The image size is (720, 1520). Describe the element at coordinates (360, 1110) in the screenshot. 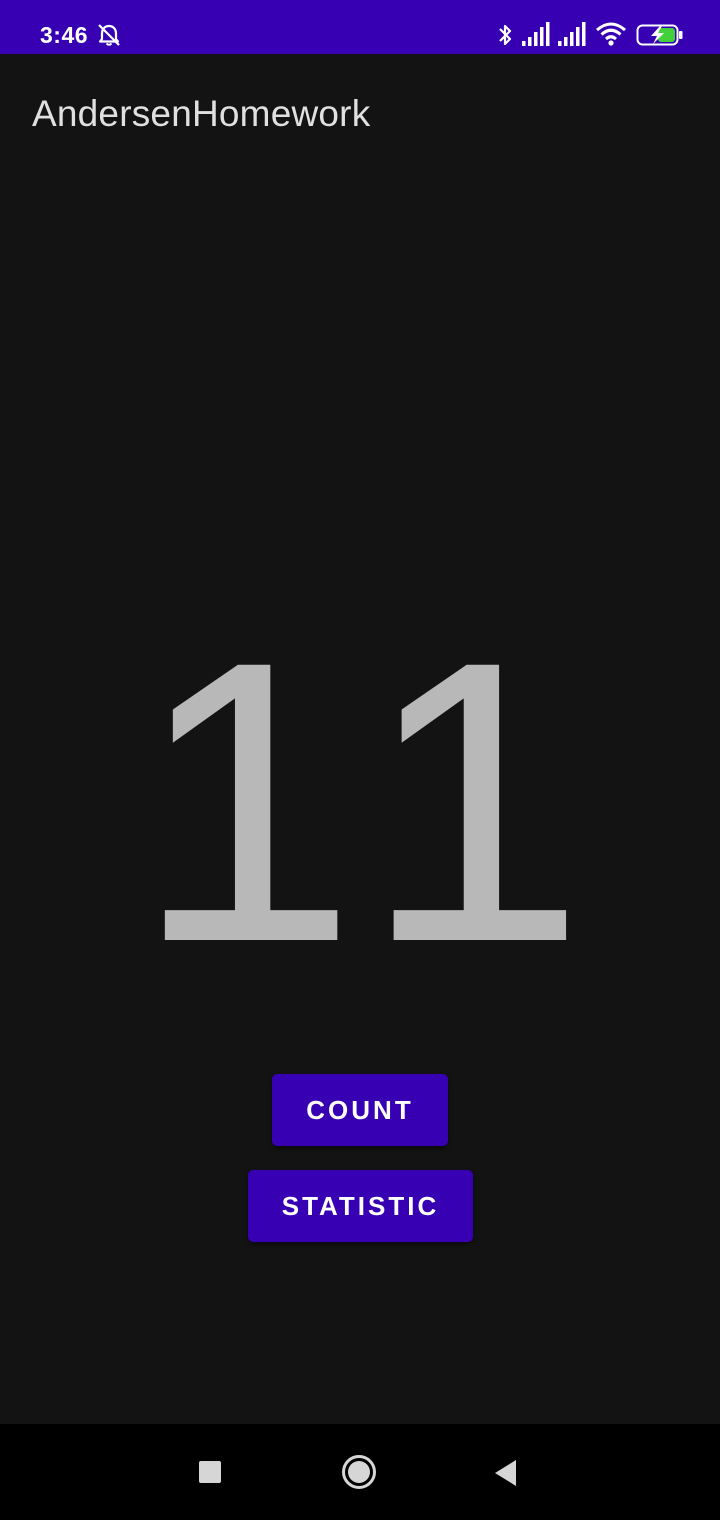

I see `count-button: COUNT` at that location.